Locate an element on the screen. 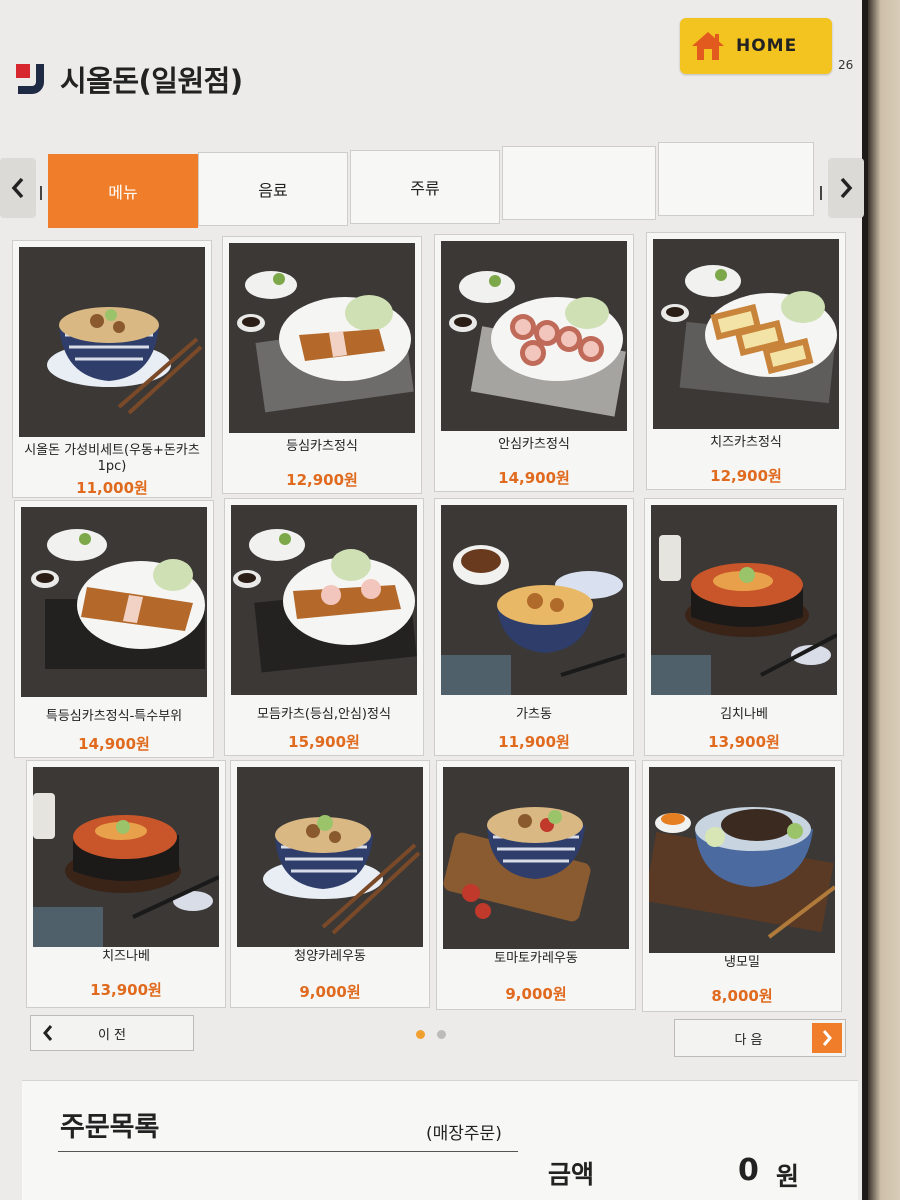 Image resolution: width=900 pixels, height=1200 pixels. menu-item-card: 등심카츠정식 12,900원 is located at coordinates (322, 365).